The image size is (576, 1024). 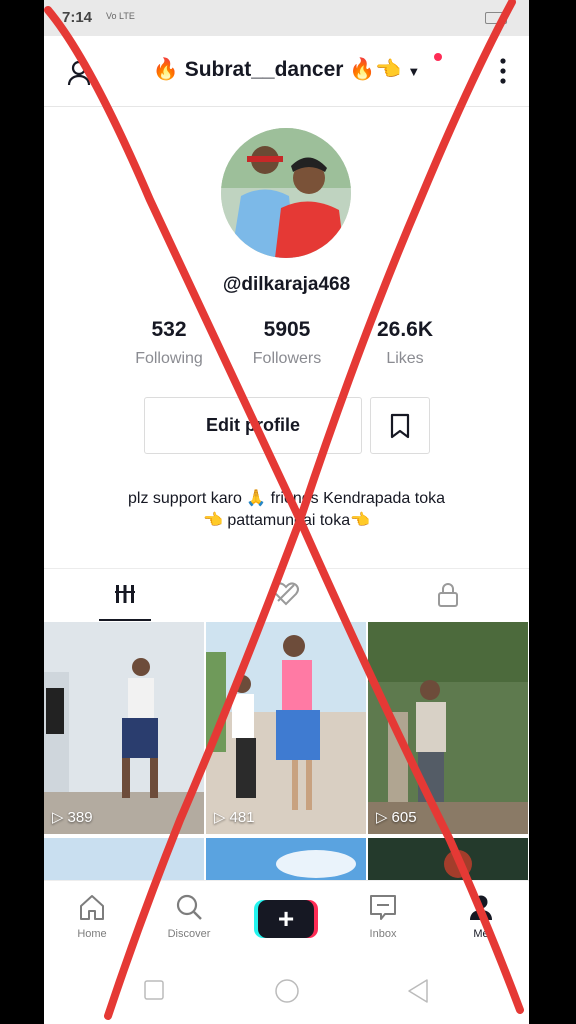 What do you see at coordinates (287, 991) in the screenshot?
I see `home-circle-icon` at bounding box center [287, 991].